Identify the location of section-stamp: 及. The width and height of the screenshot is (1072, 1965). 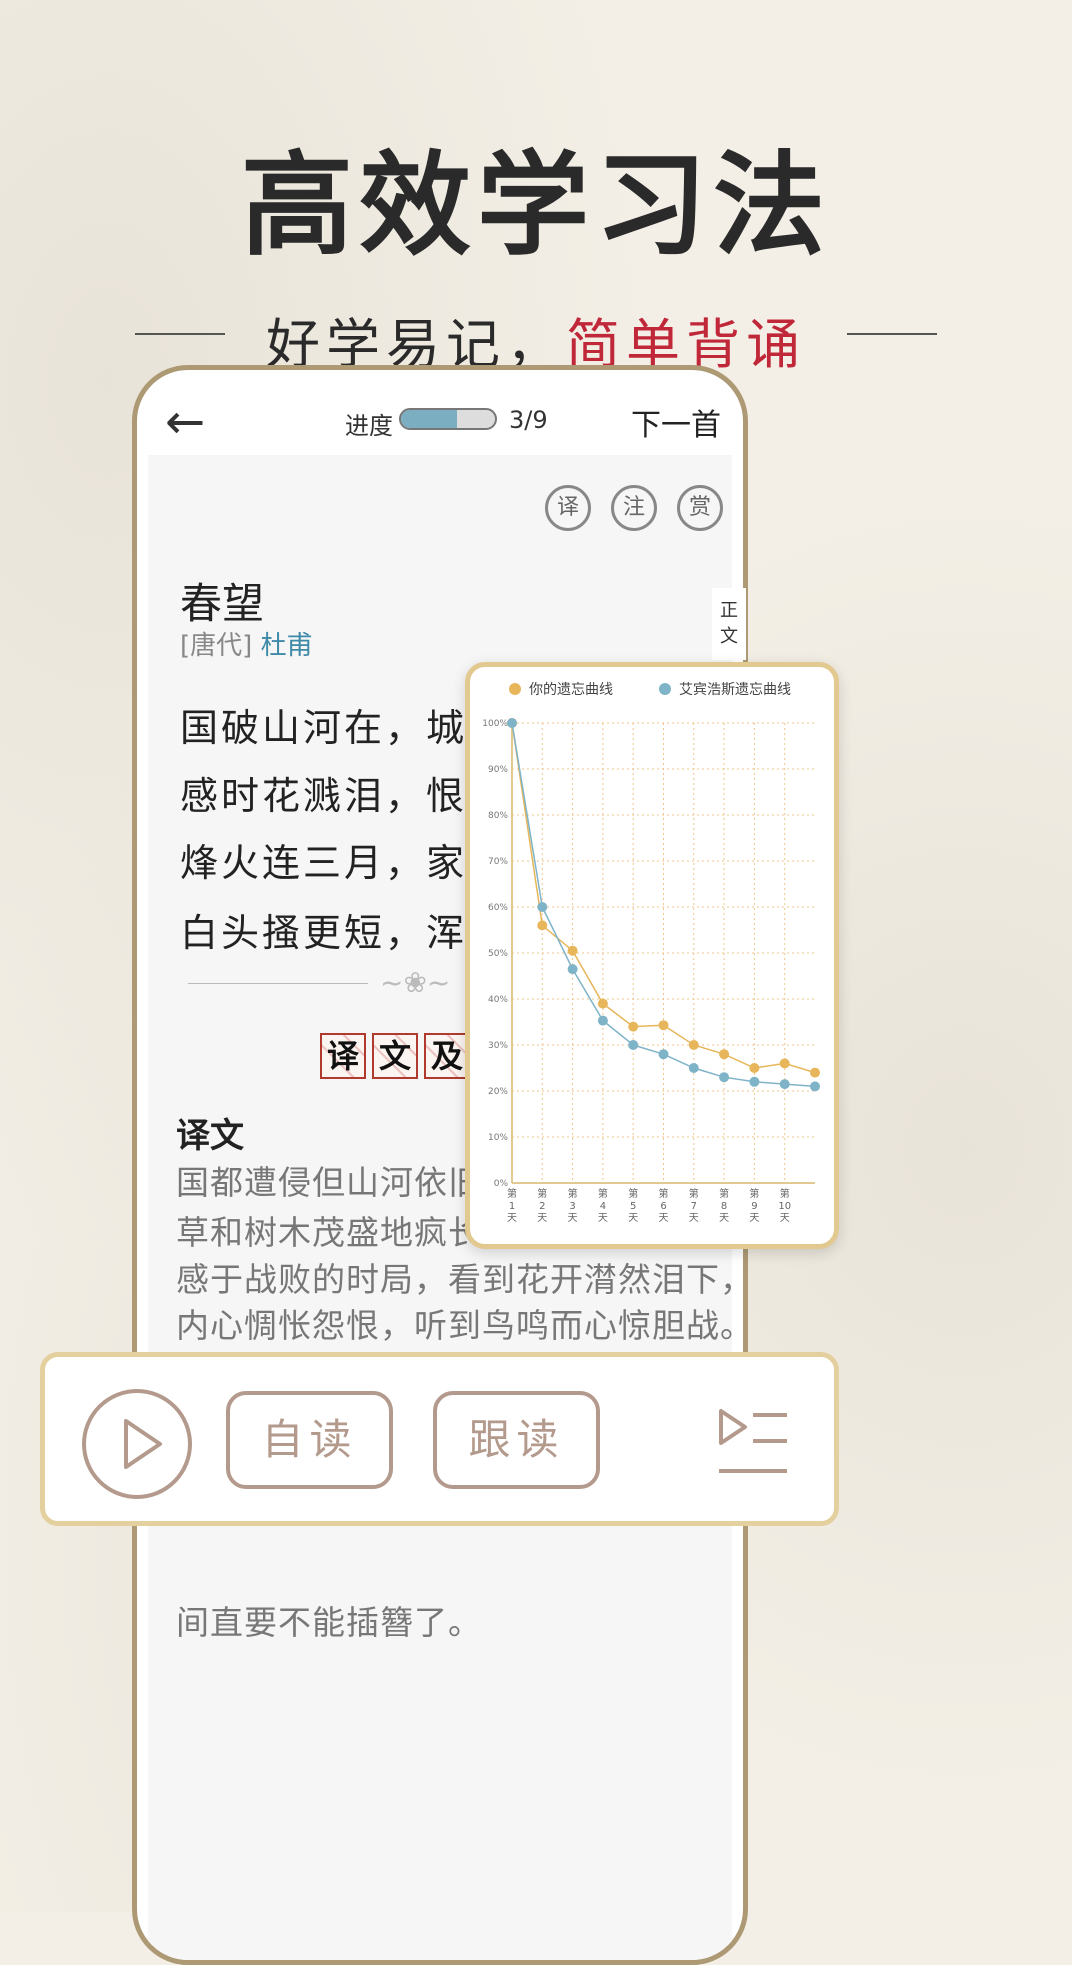
(447, 1056).